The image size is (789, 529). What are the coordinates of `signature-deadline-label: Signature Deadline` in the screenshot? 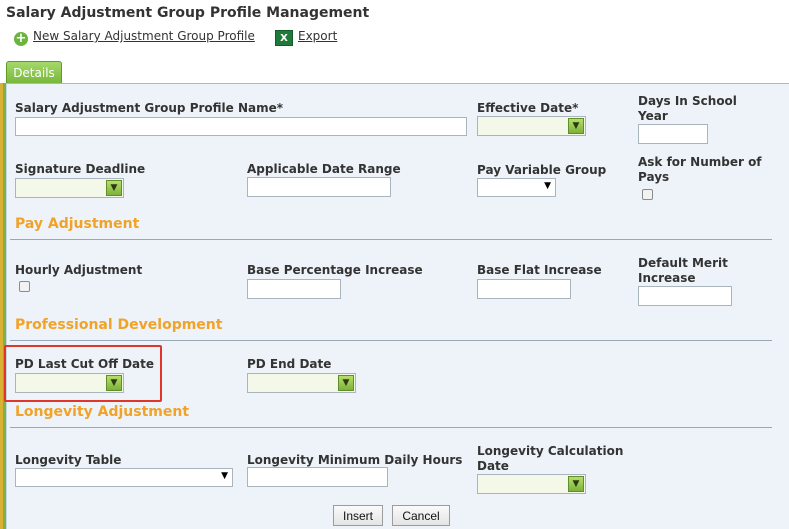 It's located at (80, 169).